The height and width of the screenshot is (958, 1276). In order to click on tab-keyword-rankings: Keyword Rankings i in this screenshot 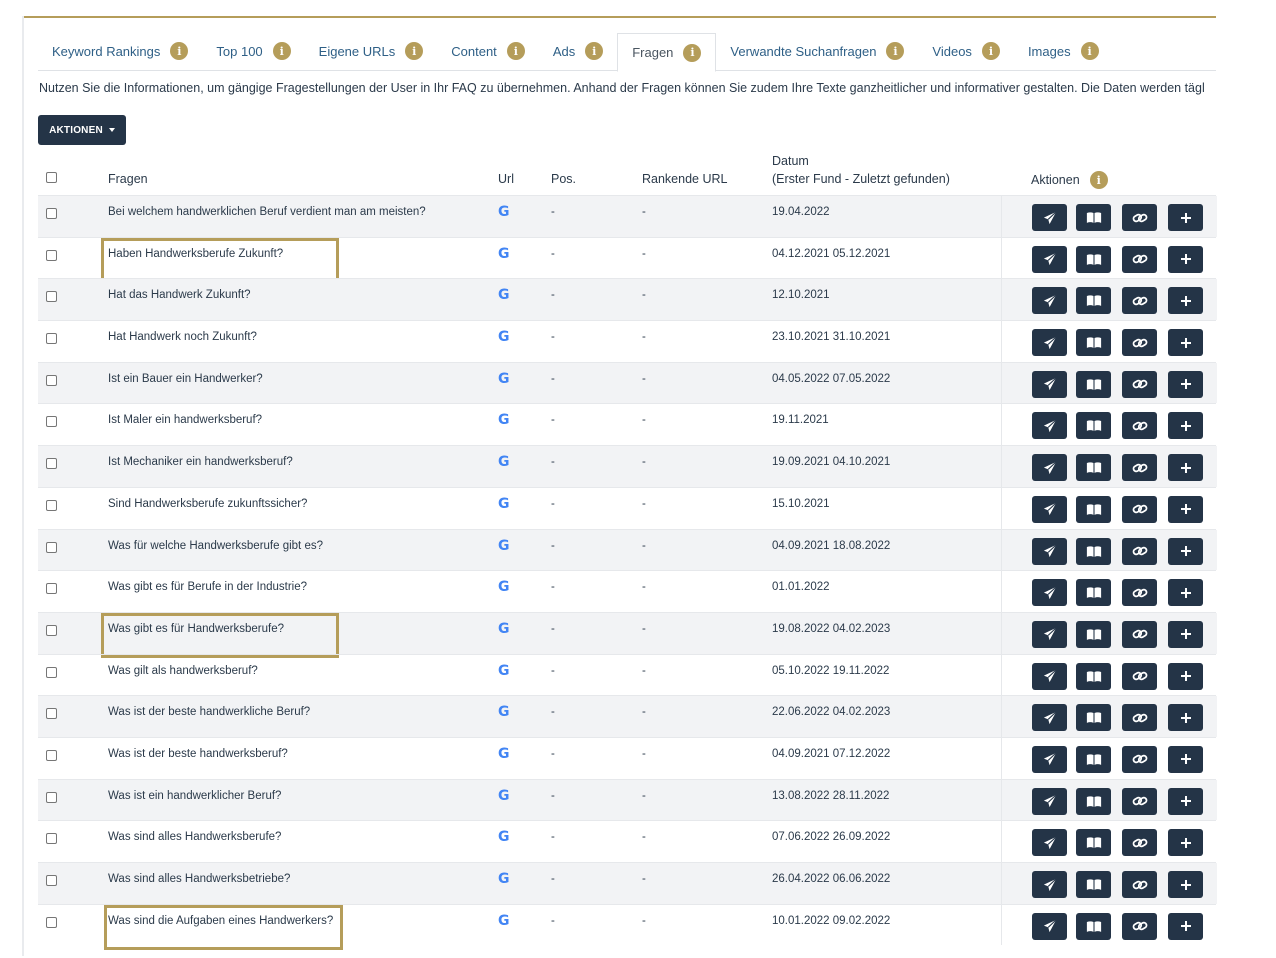, I will do `click(120, 51)`.